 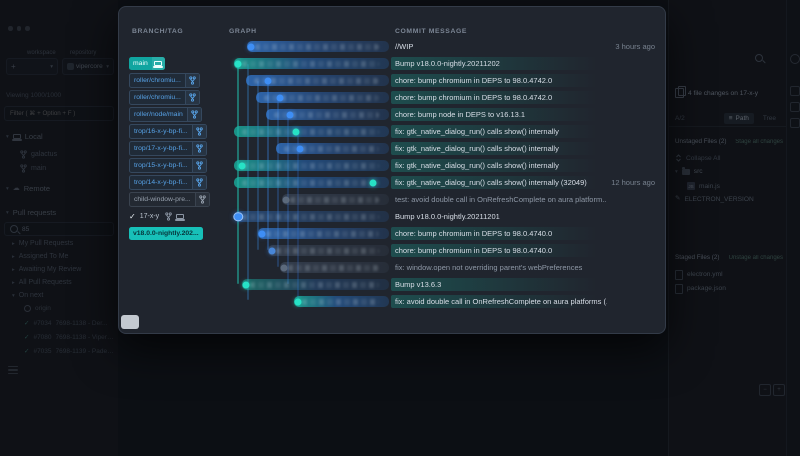 What do you see at coordinates (130, 322) in the screenshot?
I see `user-avatar-card` at bounding box center [130, 322].